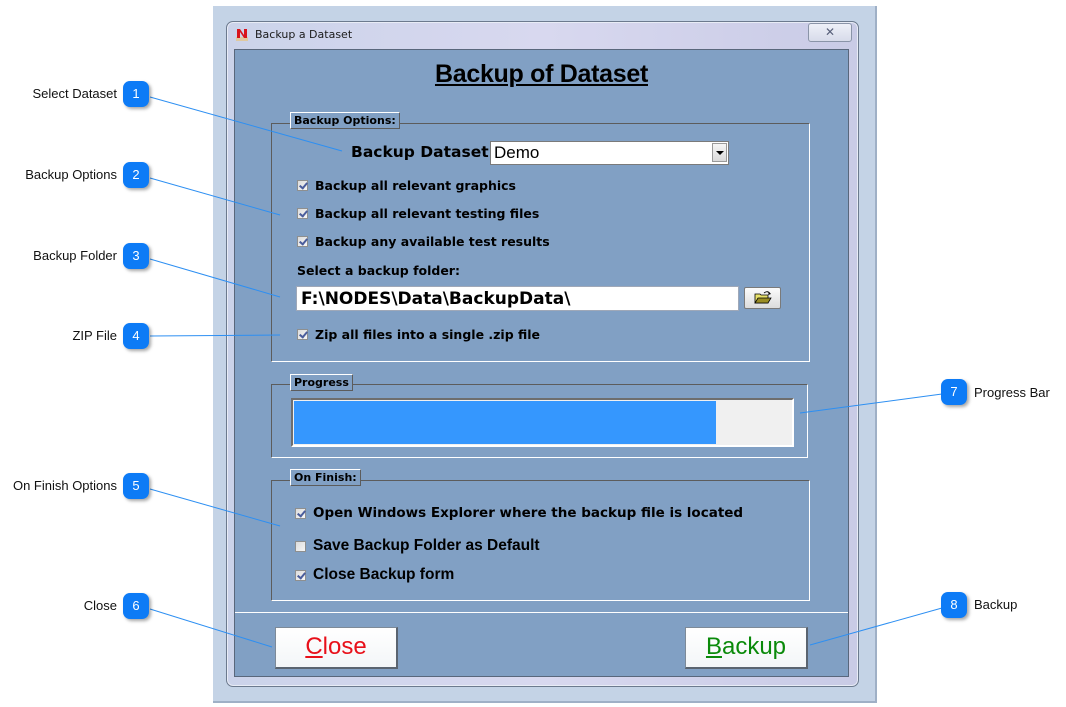  Describe the element at coordinates (415, 185) in the screenshot. I see `checkbox-label: Backup all relevant graphics` at that location.